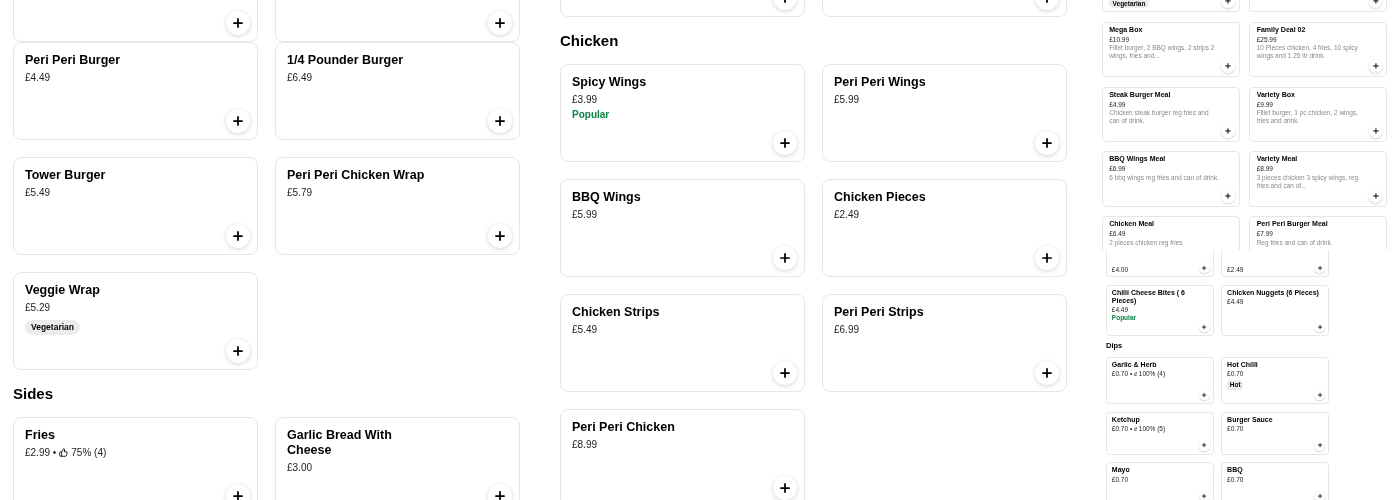  I want to click on section-heading: Sides, so click(33, 394).